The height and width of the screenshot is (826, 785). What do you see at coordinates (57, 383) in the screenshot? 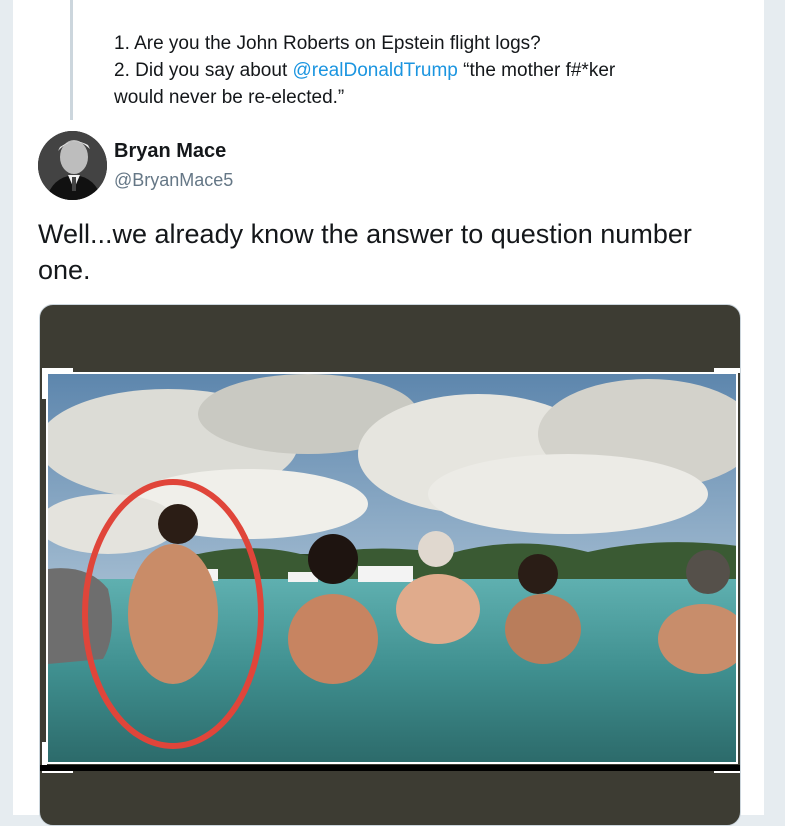
I see `crop-handle-top-left` at bounding box center [57, 383].